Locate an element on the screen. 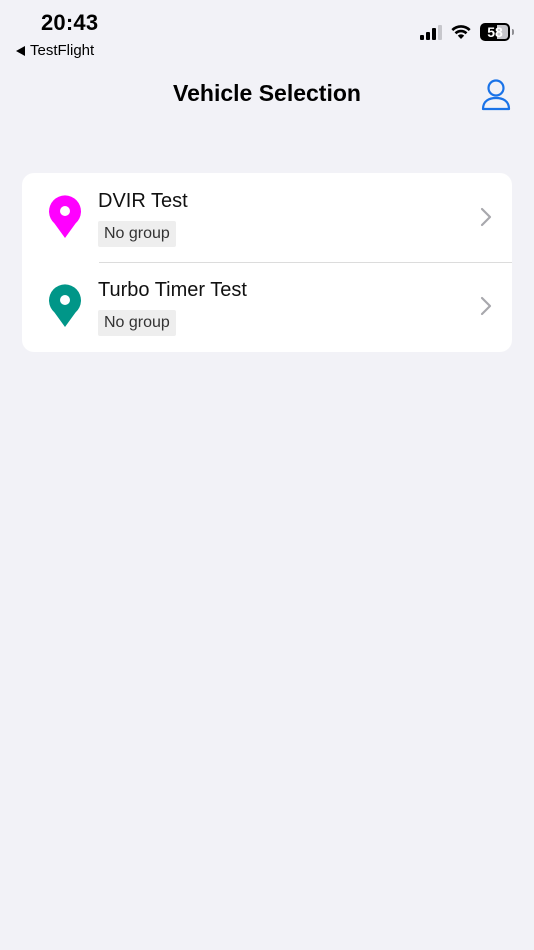 The height and width of the screenshot is (950, 534). person-icon is located at coordinates (496, 95).